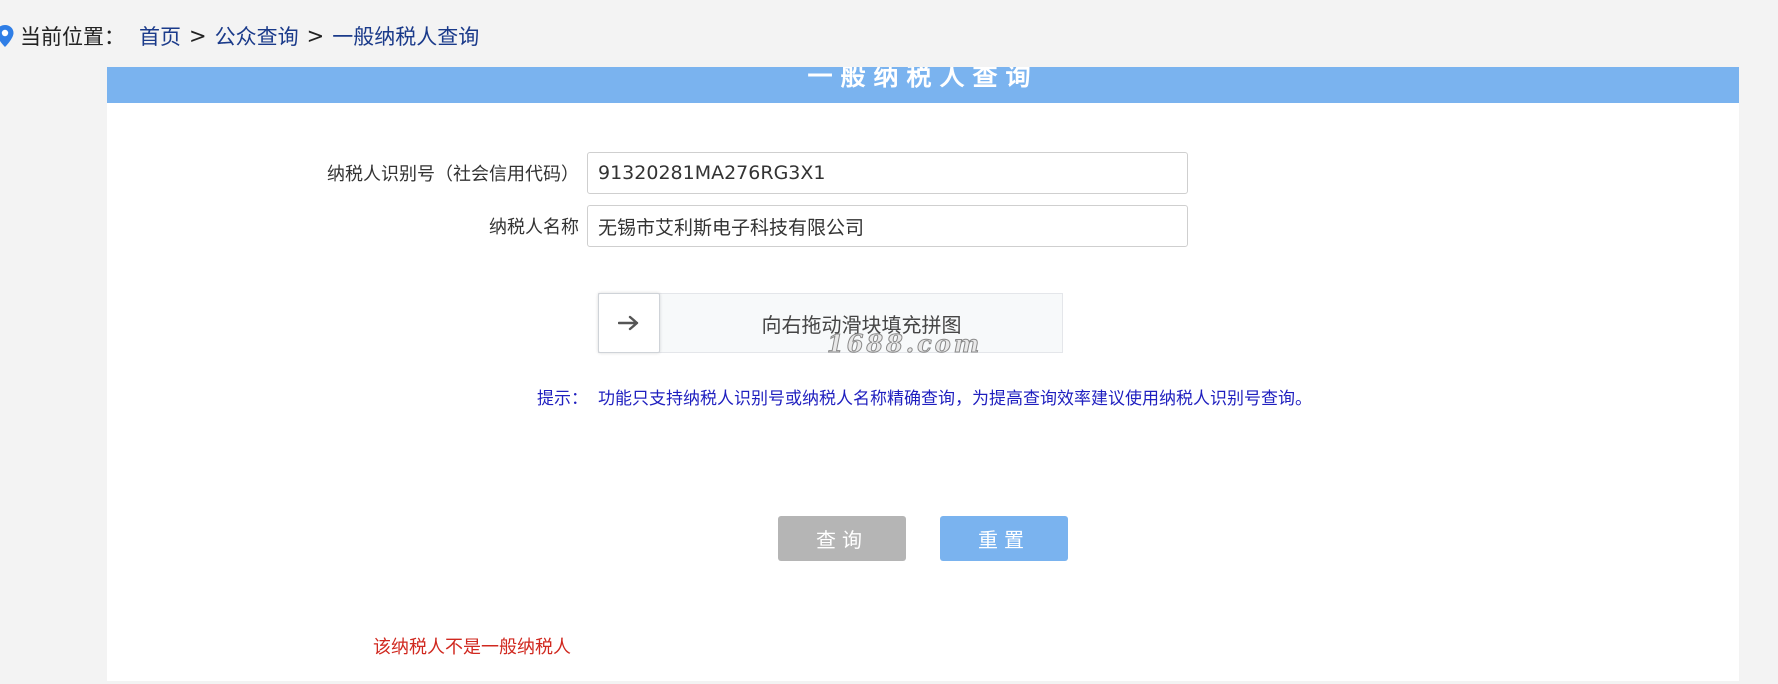  What do you see at coordinates (923, 85) in the screenshot?
I see `panel-title: 一般纳税人查询` at bounding box center [923, 85].